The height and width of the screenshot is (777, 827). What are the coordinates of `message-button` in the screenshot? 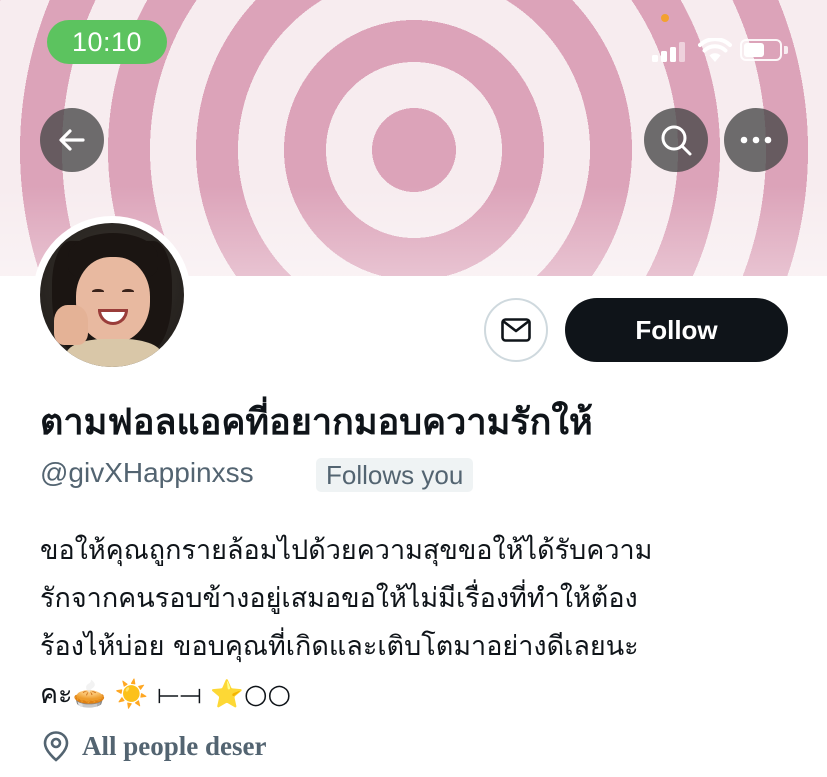 It's located at (516, 330).